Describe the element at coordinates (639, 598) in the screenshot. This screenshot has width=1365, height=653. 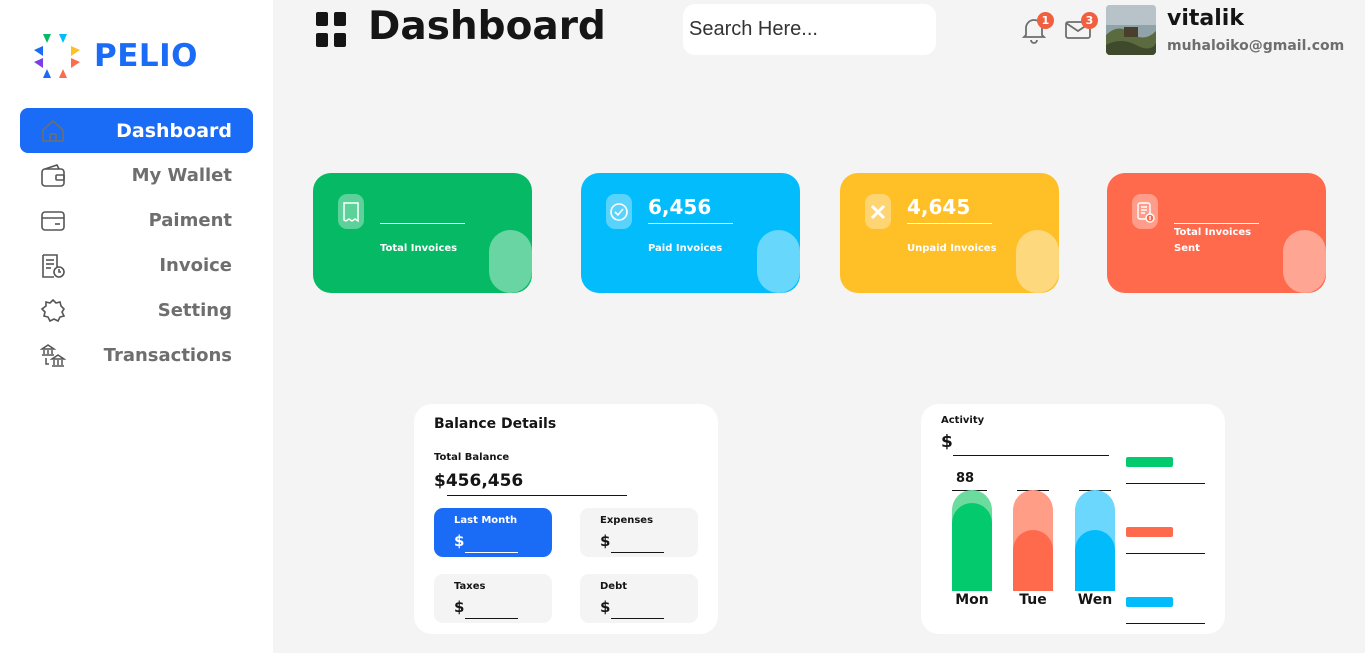
I see `debt-box: Debt $` at that location.